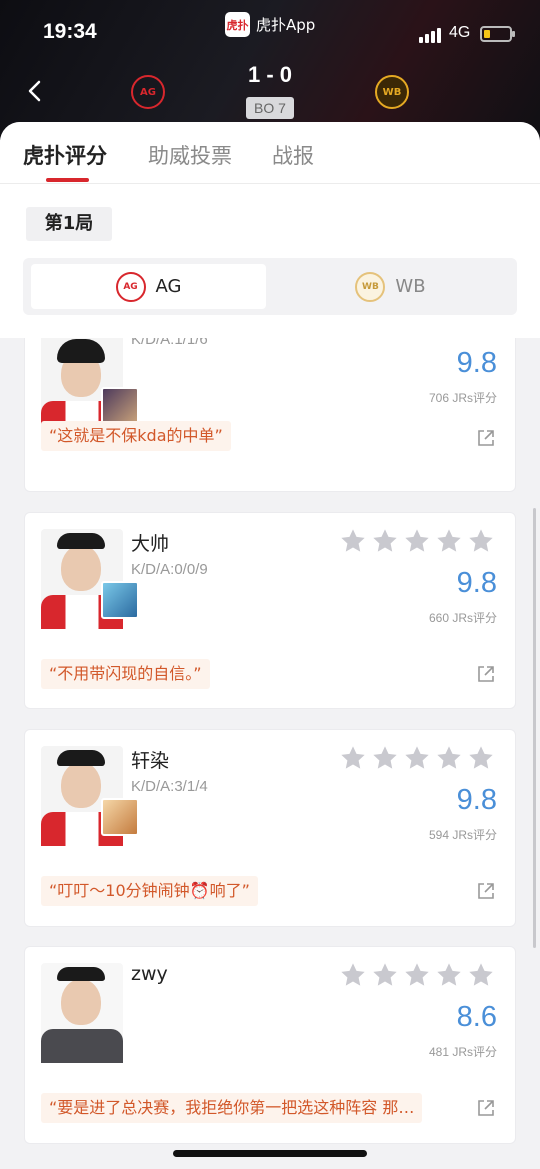 This screenshot has width=540, height=1169. What do you see at coordinates (190, 155) in the screenshot?
I see `tab-support-vote: 助威投票` at bounding box center [190, 155].